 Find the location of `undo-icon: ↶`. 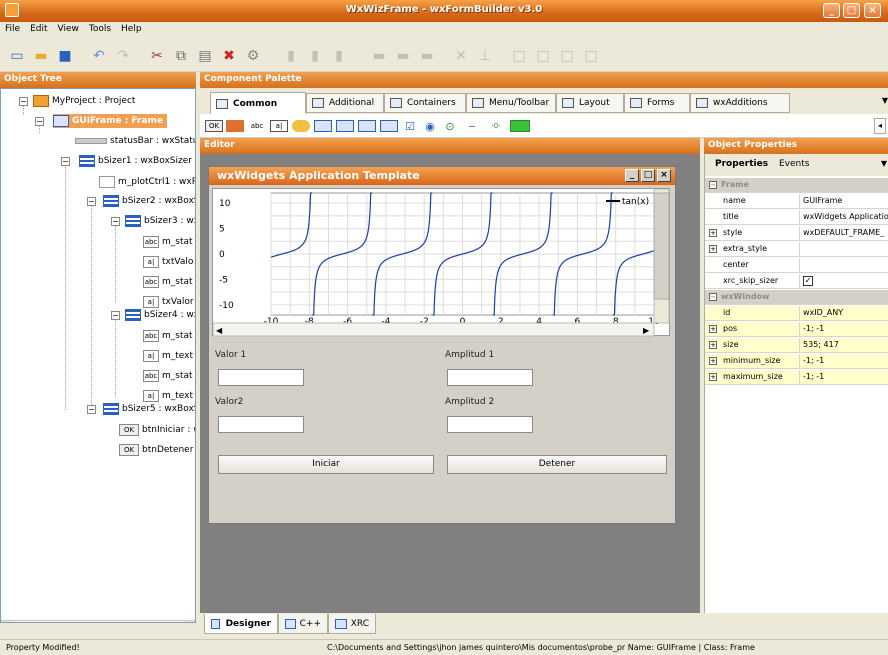

undo-icon: ↶ is located at coordinates (99, 56).